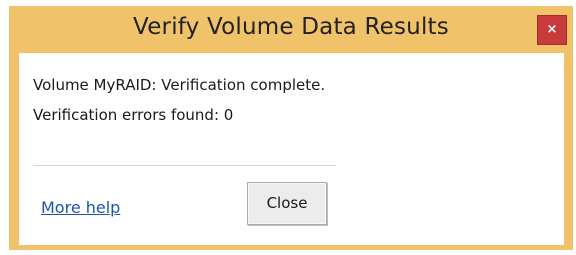 The height and width of the screenshot is (255, 576). Describe the element at coordinates (287, 203) in the screenshot. I see `close-button: Close` at that location.